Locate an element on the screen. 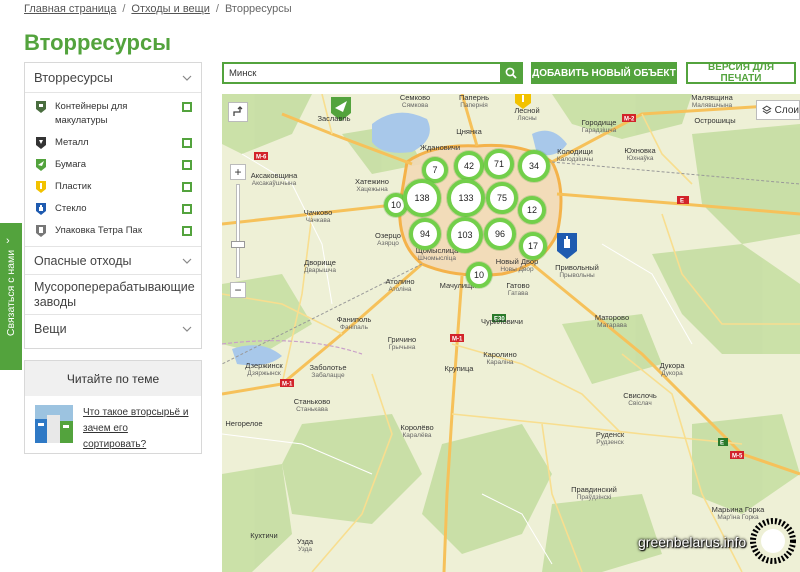 The image size is (800, 572). search-icon is located at coordinates (511, 73).